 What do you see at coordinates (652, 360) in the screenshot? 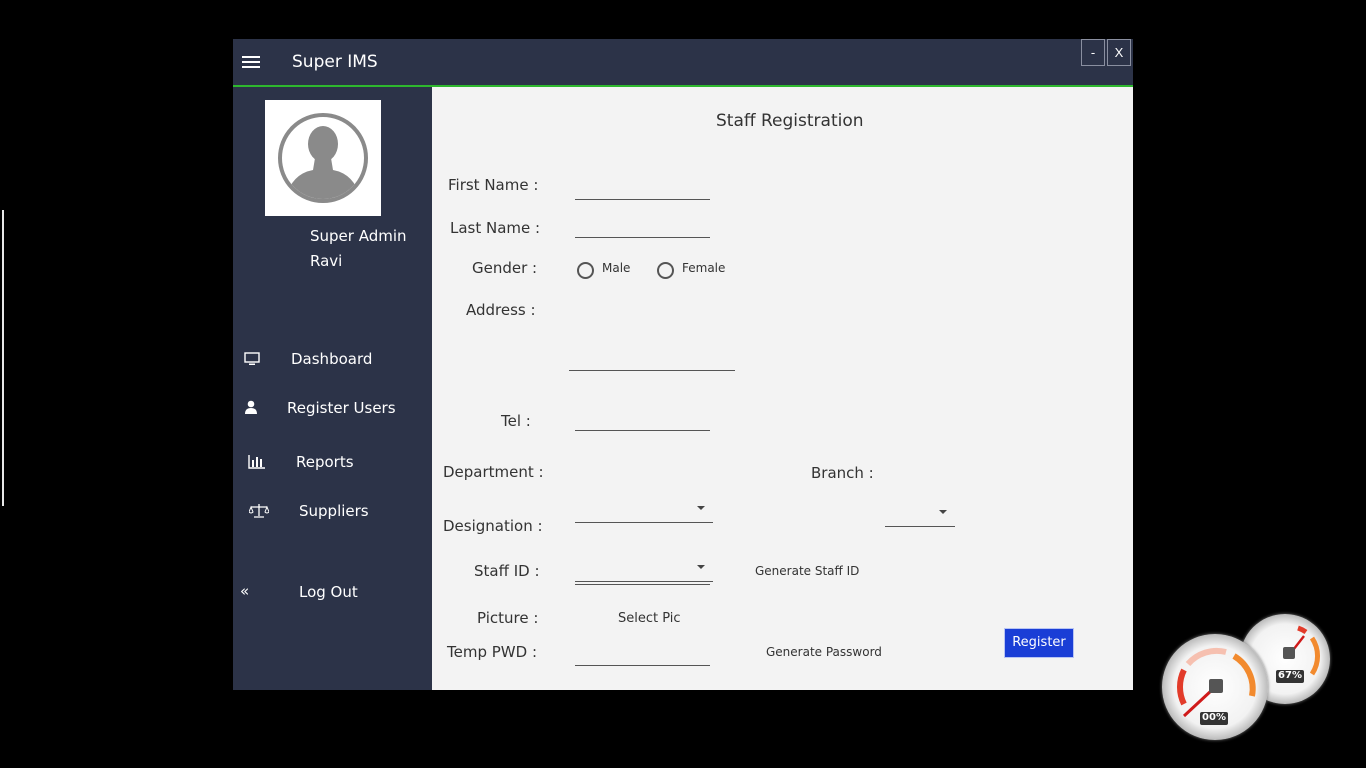
I see `address-field` at bounding box center [652, 360].